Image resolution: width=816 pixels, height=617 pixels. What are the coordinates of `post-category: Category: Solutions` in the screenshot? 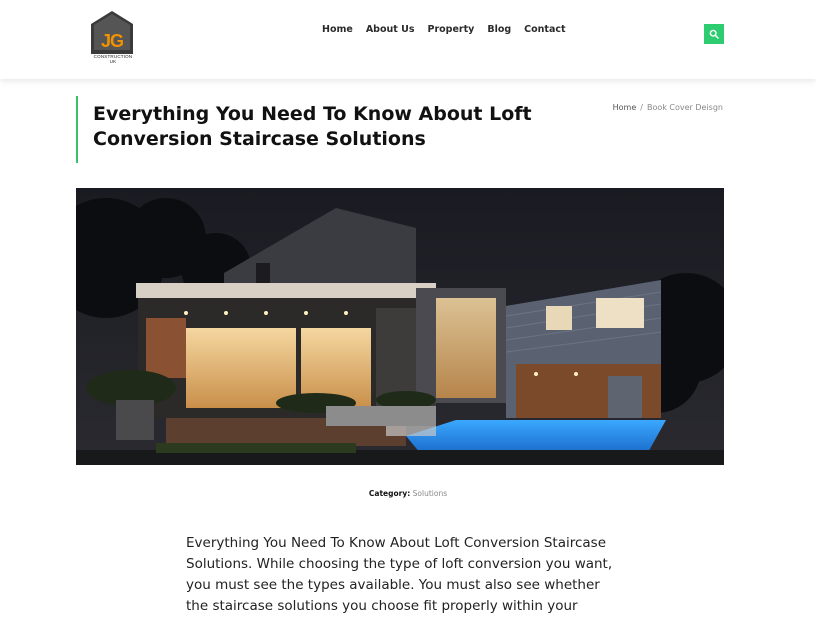 It's located at (408, 493).